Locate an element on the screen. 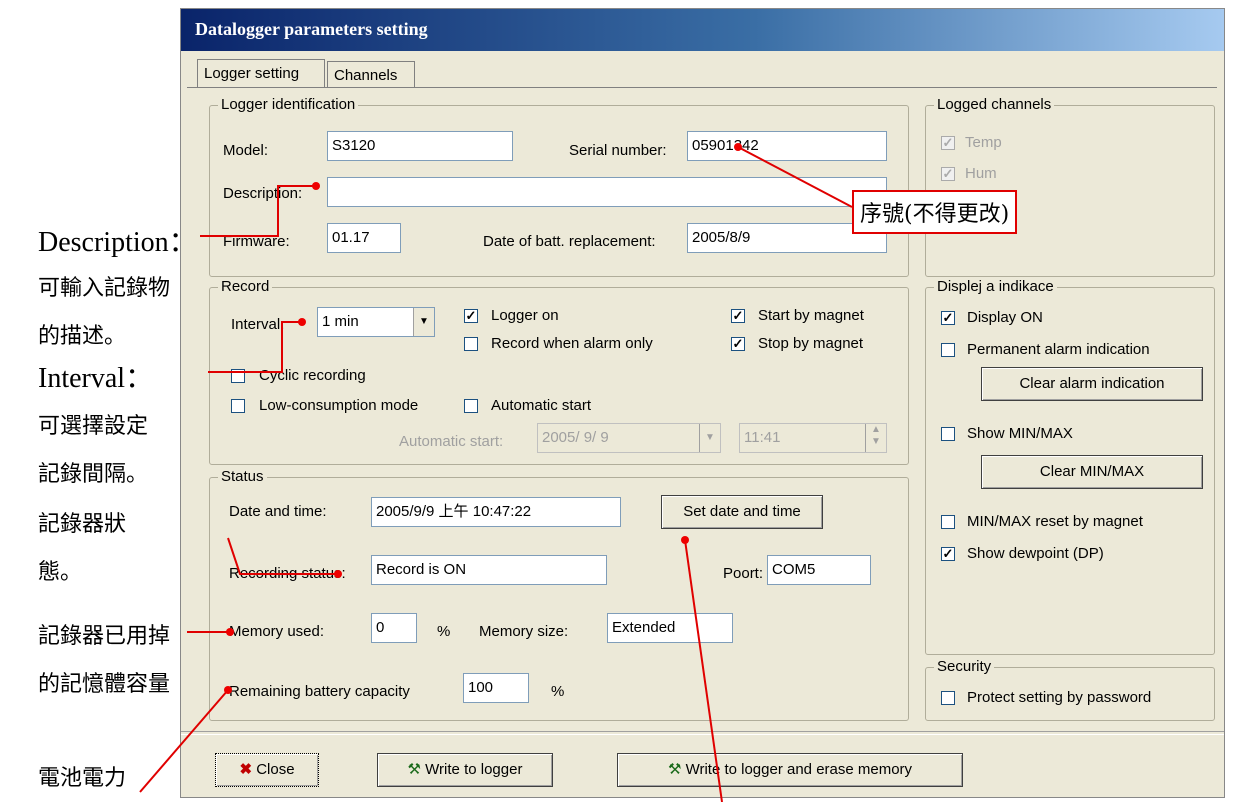 This screenshot has height=802, width=1233. battery-note: 電池電力 is located at coordinates (82, 778).